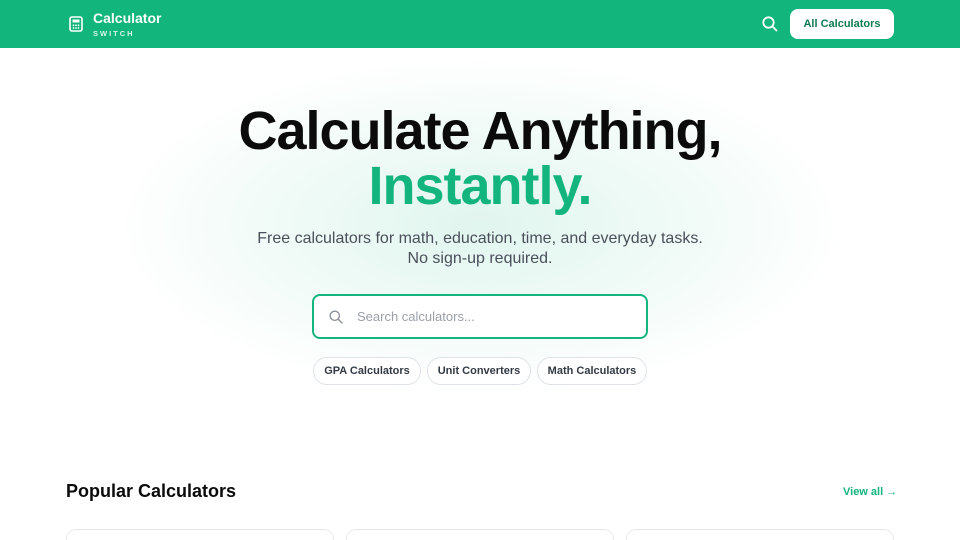 The image size is (960, 540). What do you see at coordinates (127, 18) in the screenshot?
I see `brand-name: Calculator` at bounding box center [127, 18].